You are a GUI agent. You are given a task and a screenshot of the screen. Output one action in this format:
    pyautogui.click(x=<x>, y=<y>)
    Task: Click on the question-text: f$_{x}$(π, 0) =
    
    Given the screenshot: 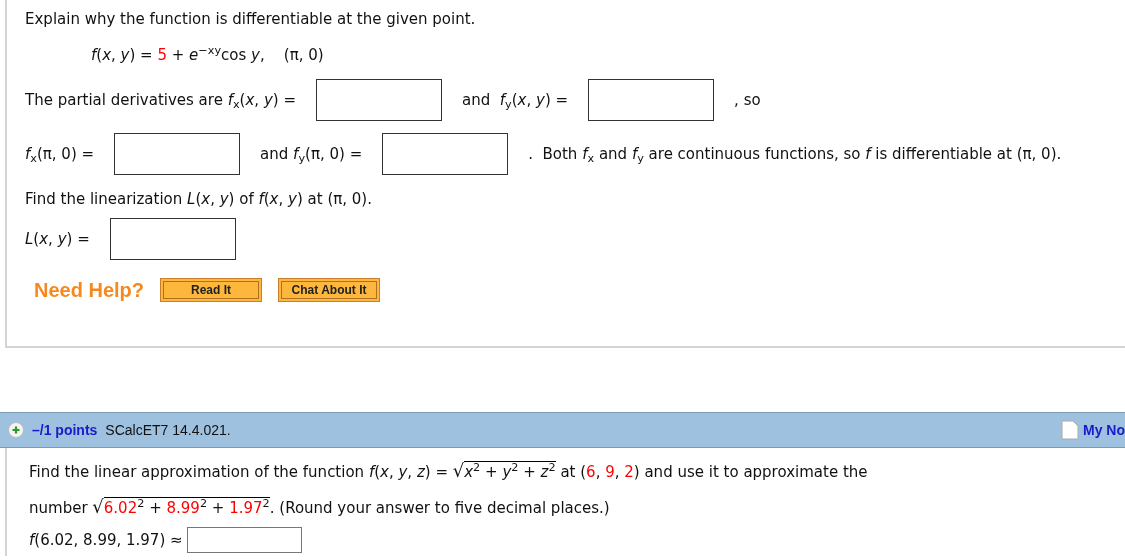 What is the action you would take?
    pyautogui.click(x=60, y=154)
    